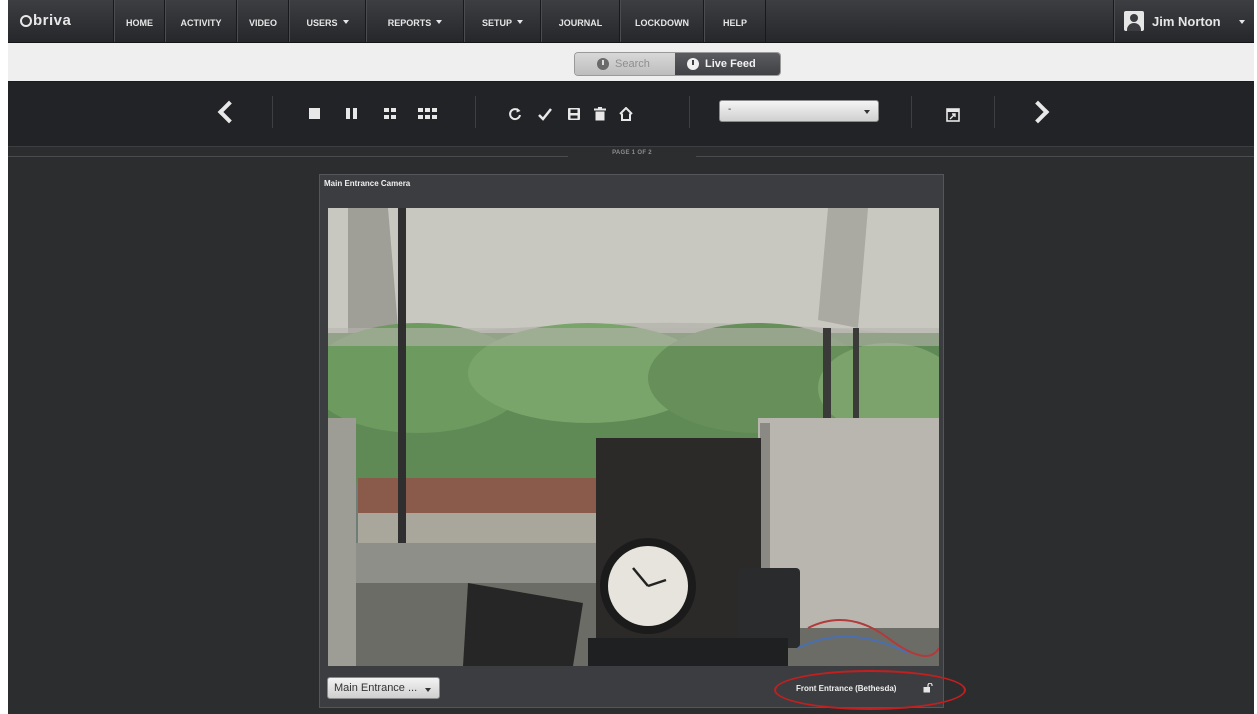 The width and height of the screenshot is (1257, 714). Describe the element at coordinates (799, 111) in the screenshot. I see `layout-select: -` at that location.